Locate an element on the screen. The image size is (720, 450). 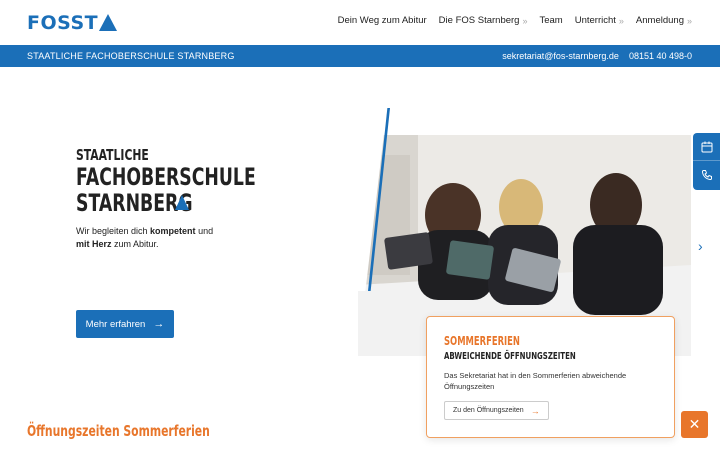
phone-tab is located at coordinates (706, 175).